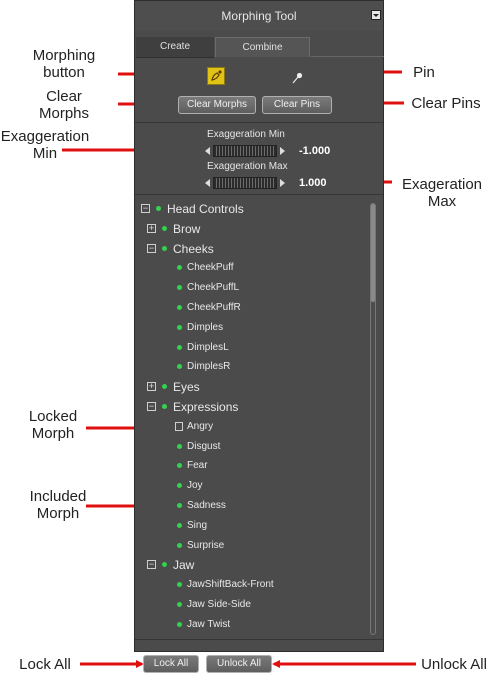  I want to click on annotation-exaggeration-min: Exaggeration Min, so click(45, 145).